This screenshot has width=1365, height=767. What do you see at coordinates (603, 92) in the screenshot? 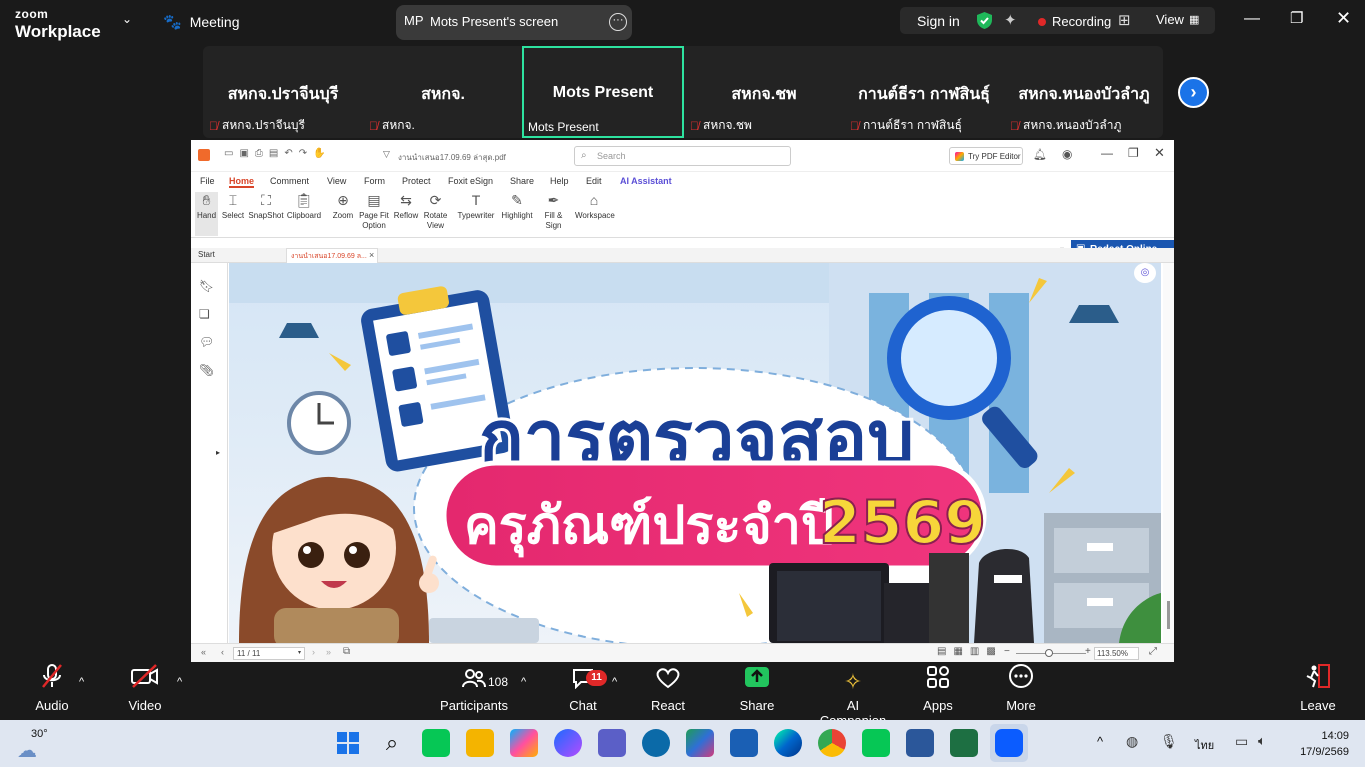
I see `participant-tile-active-speaker: Mots Present Mots Present` at bounding box center [603, 92].